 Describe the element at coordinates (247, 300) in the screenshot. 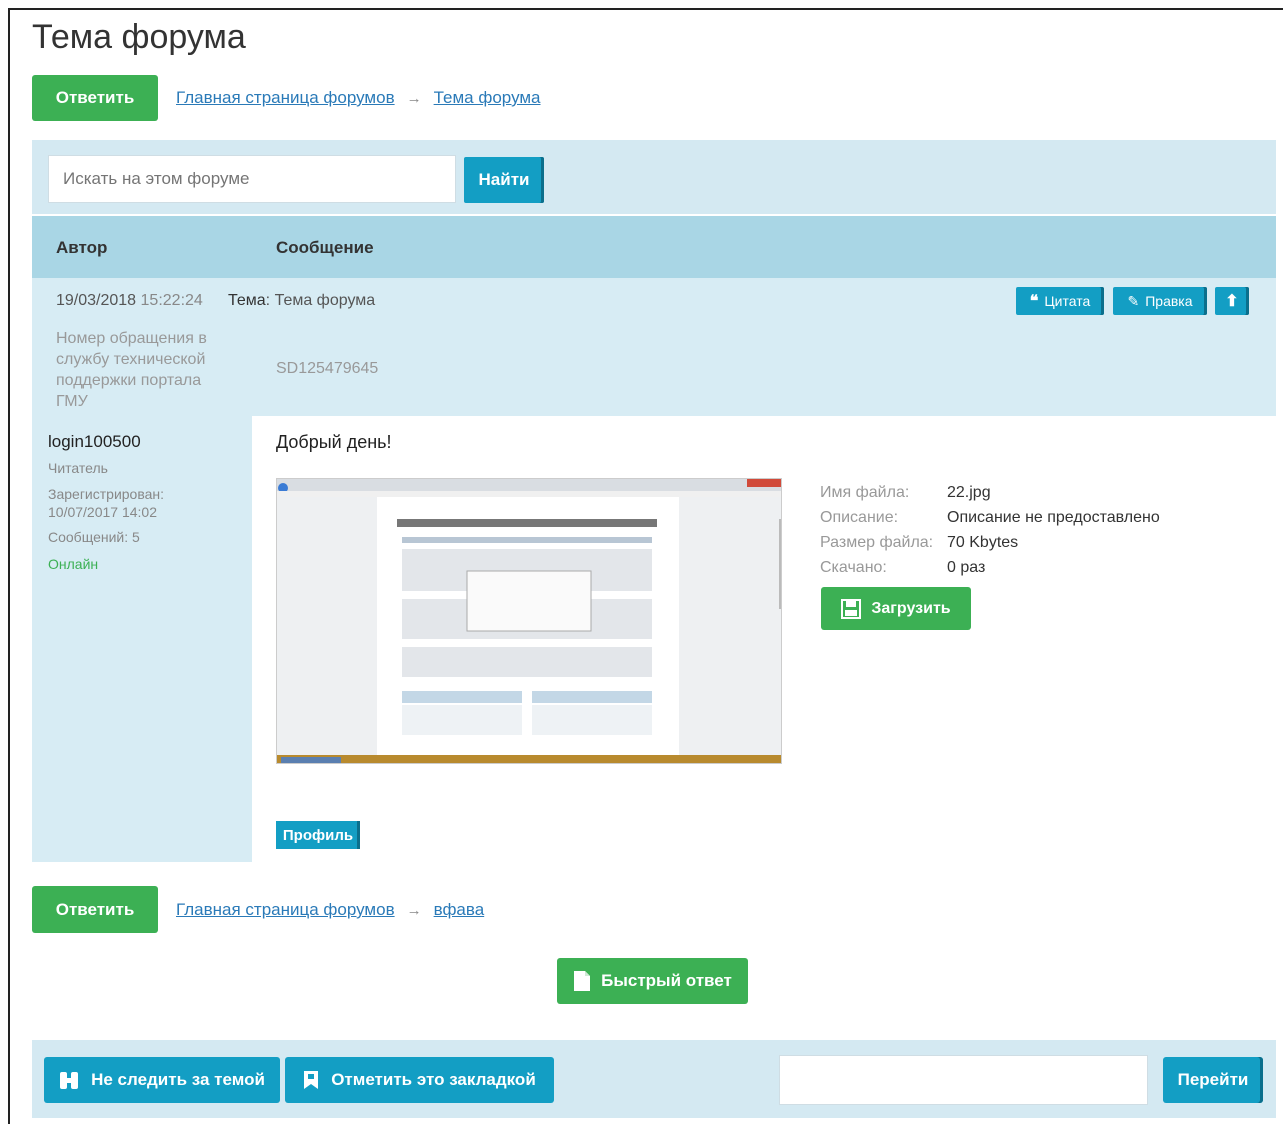

I see `topic-label: Тема` at that location.